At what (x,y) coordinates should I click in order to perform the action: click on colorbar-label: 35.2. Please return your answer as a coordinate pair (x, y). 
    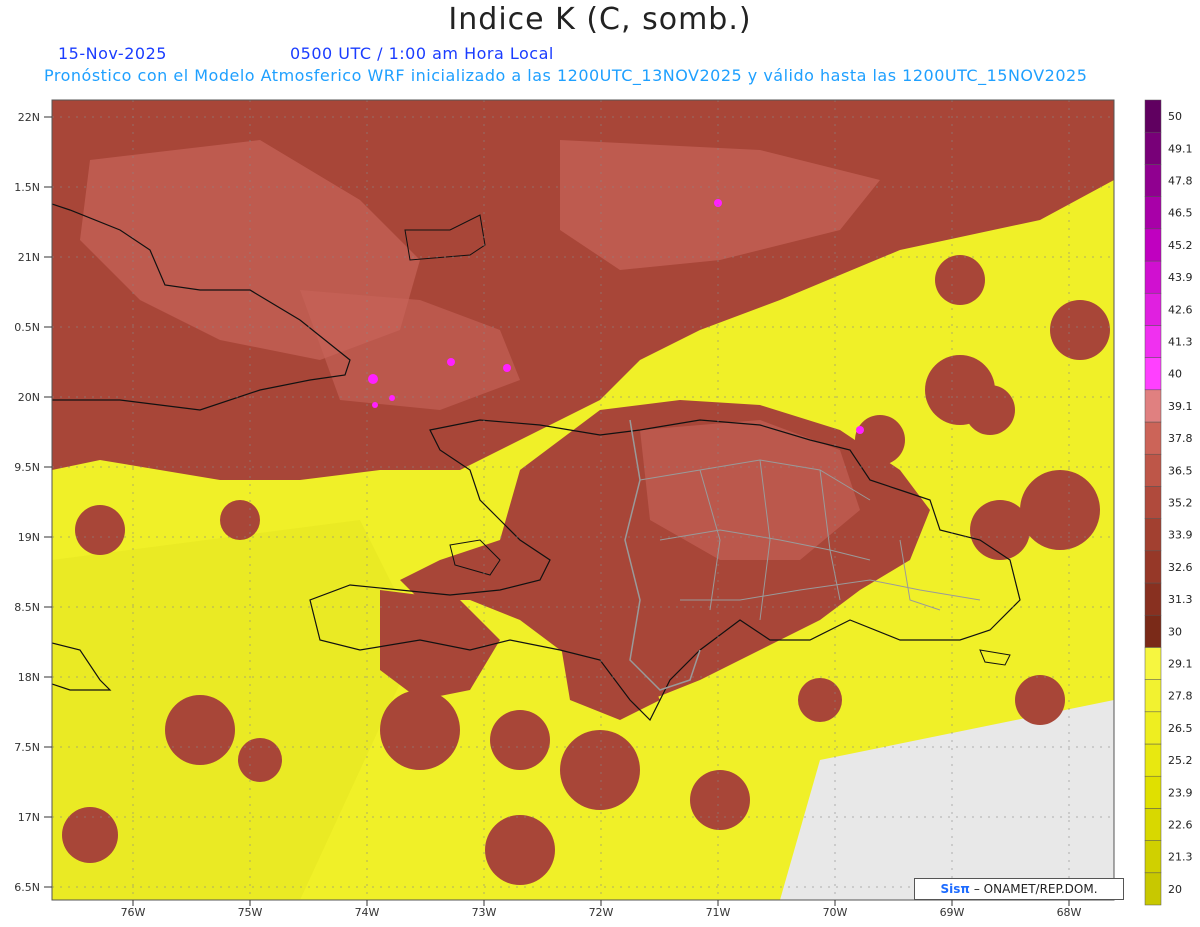
    Looking at the image, I should click on (1180, 503).